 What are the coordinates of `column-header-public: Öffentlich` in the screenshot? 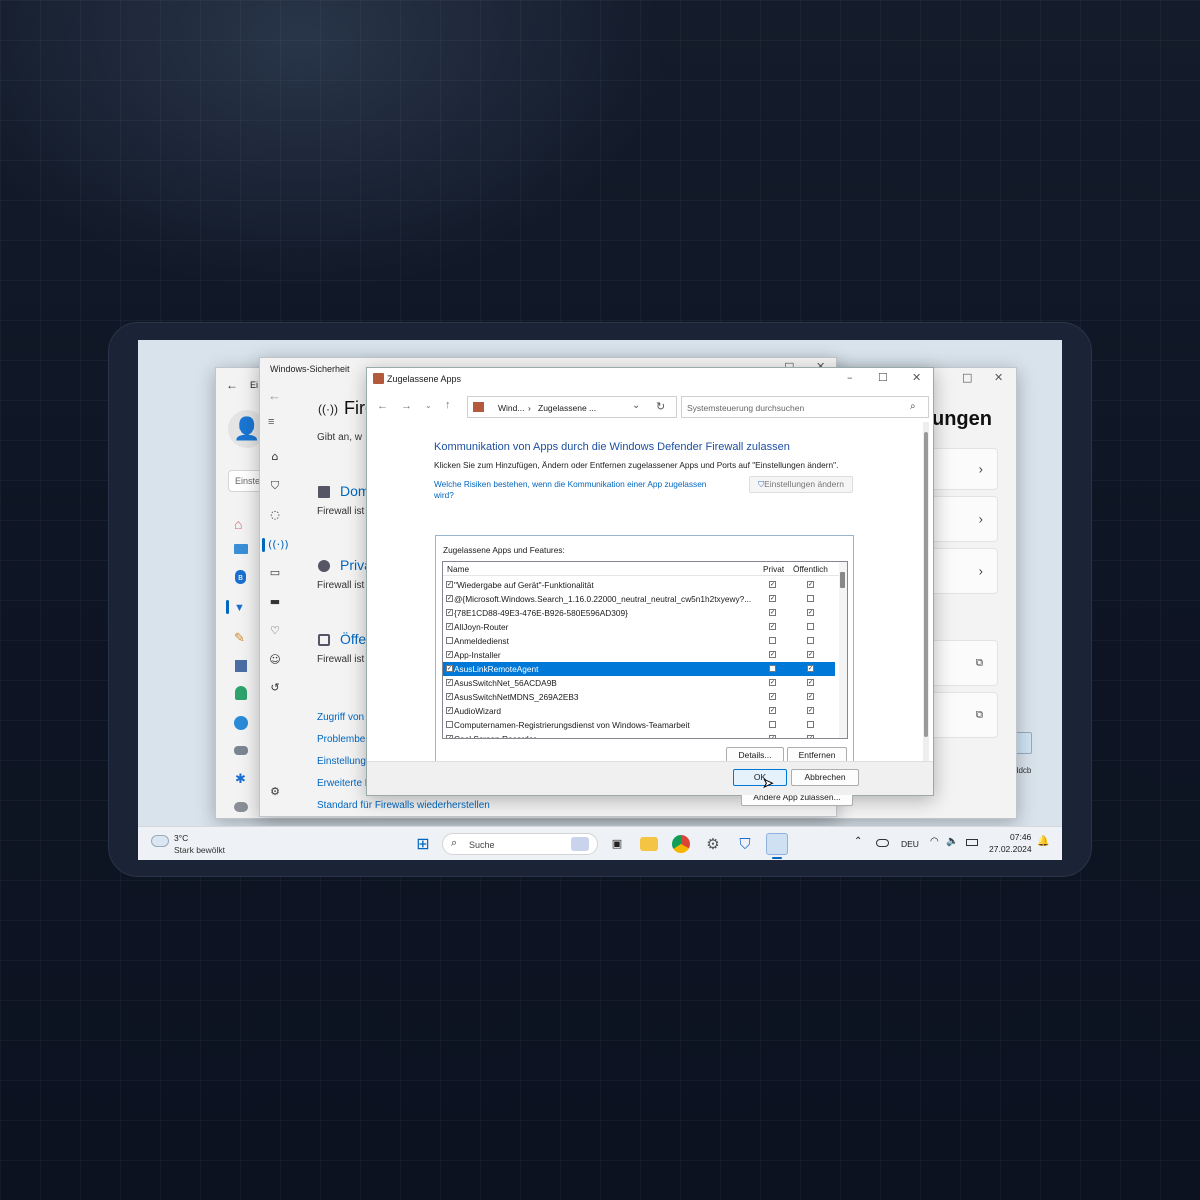 It's located at (810, 569).